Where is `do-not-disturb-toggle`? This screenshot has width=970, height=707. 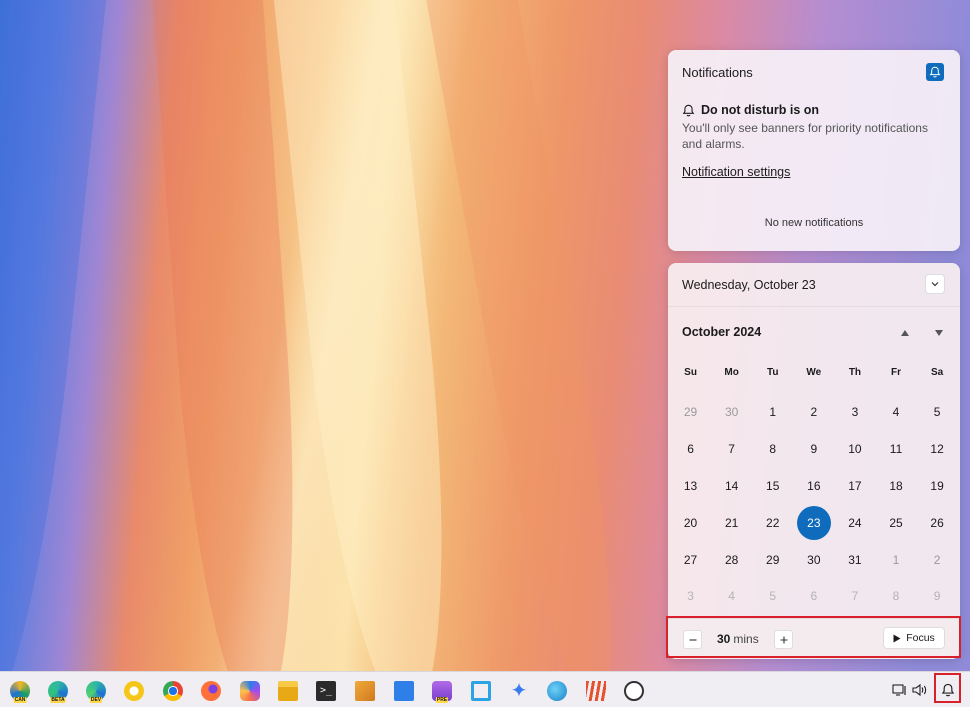
do-not-disturb-toggle is located at coordinates (935, 72).